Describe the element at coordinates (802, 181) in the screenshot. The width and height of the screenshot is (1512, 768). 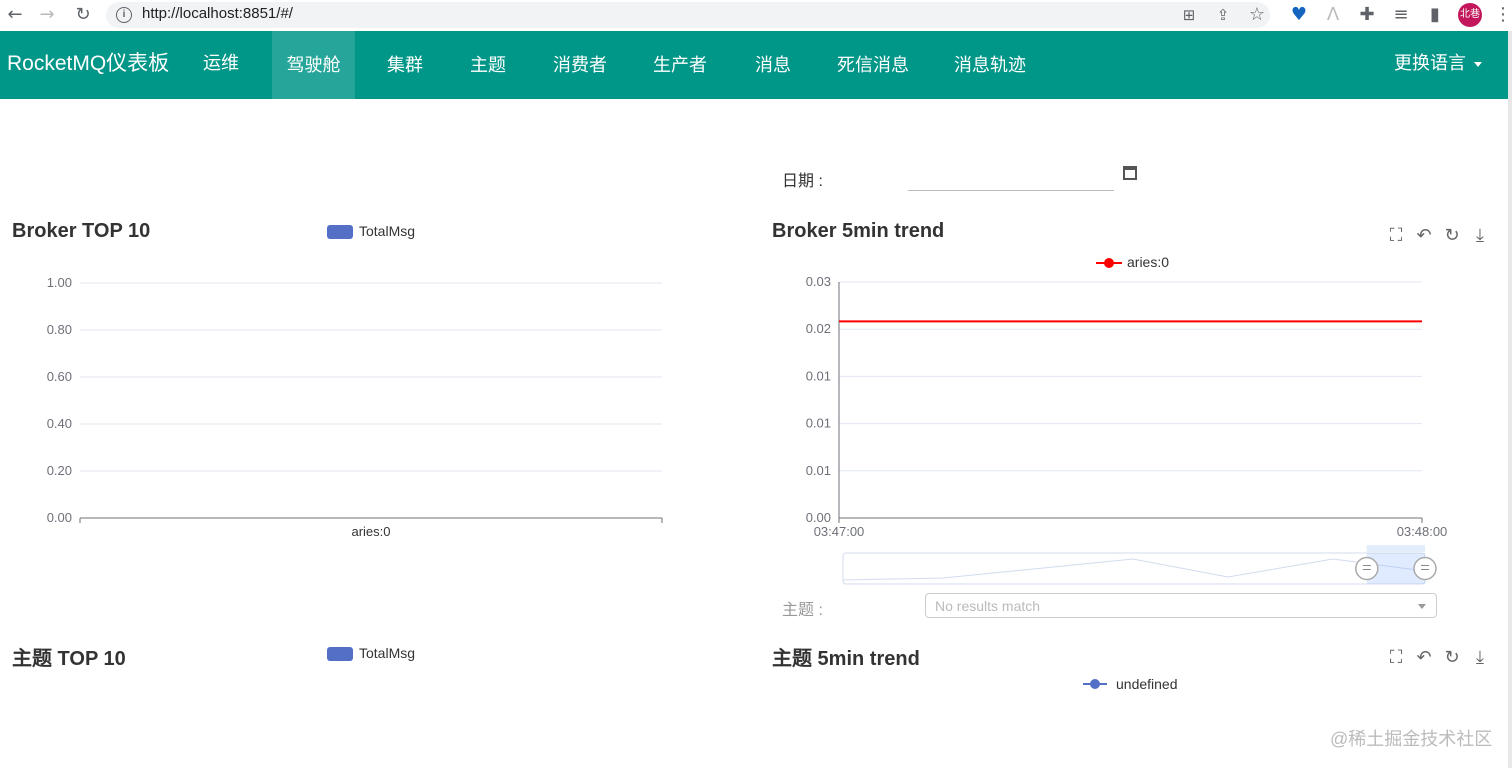
I see `date-label: 日期 :` at that location.